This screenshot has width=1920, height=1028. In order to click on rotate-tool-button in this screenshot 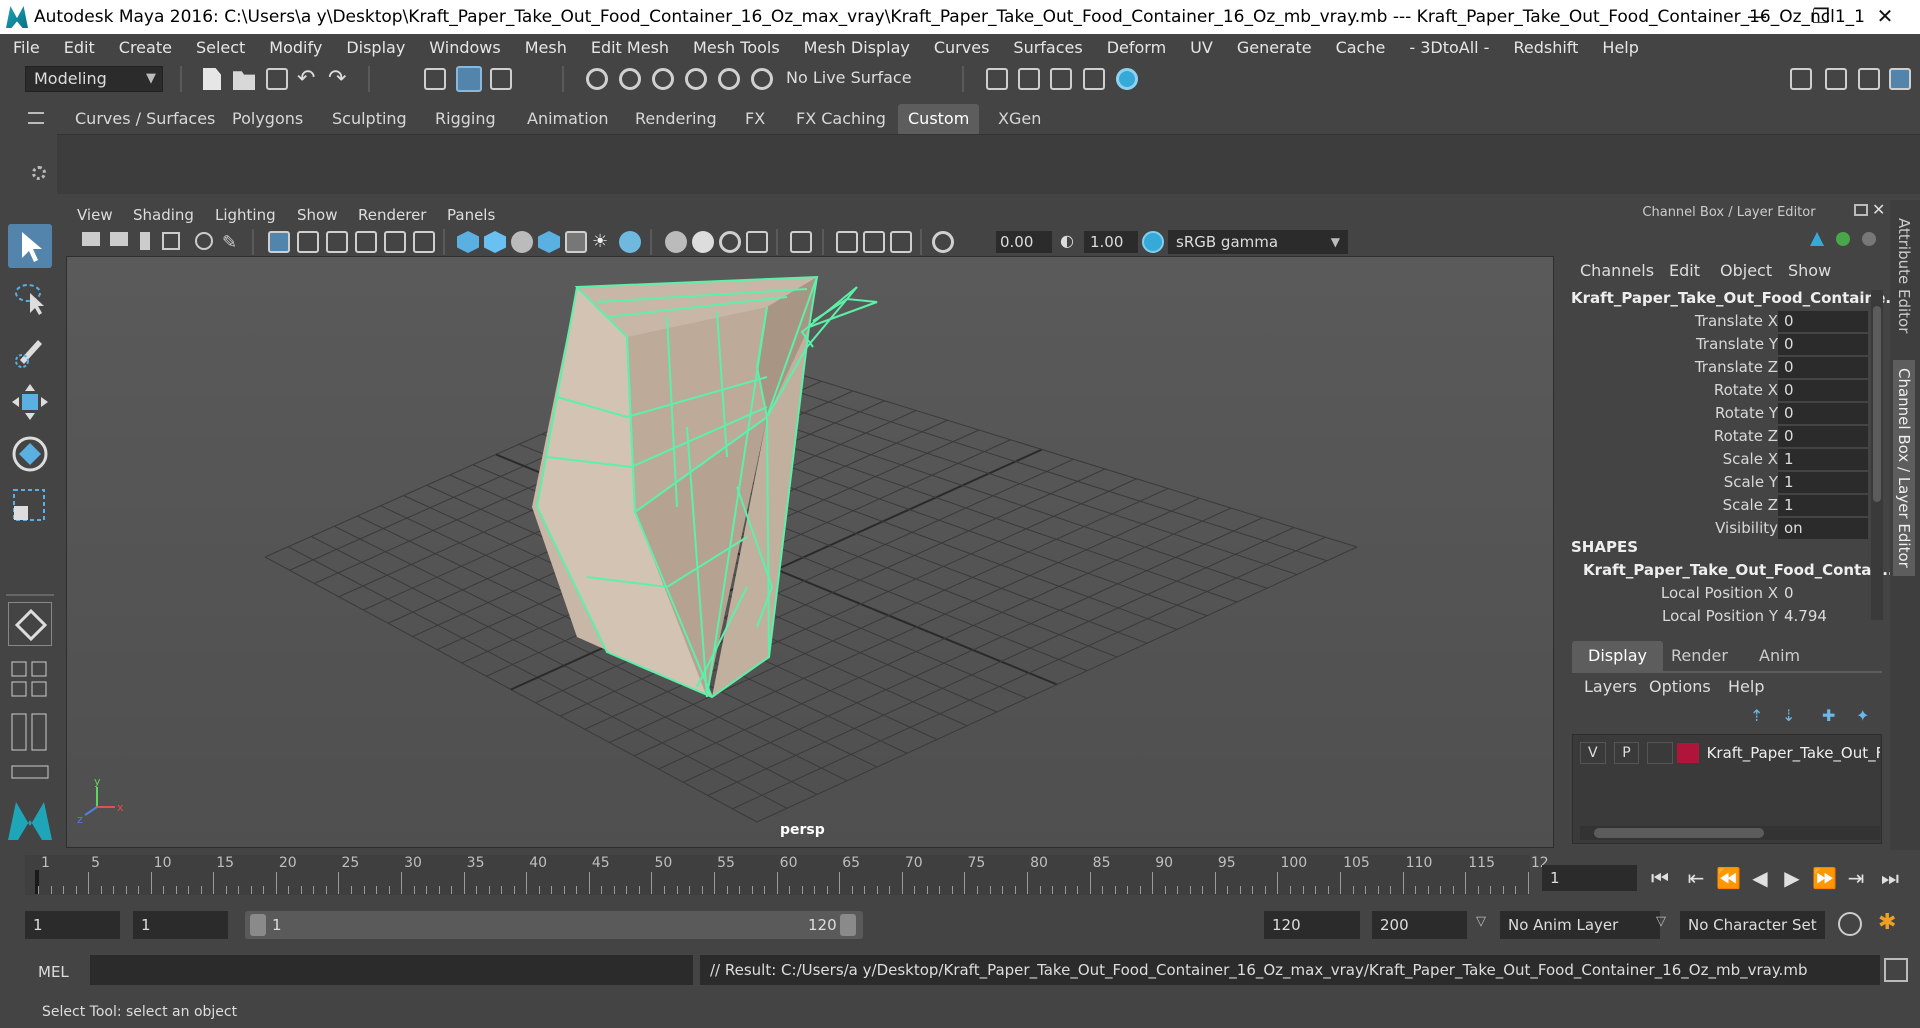, I will do `click(30, 454)`.